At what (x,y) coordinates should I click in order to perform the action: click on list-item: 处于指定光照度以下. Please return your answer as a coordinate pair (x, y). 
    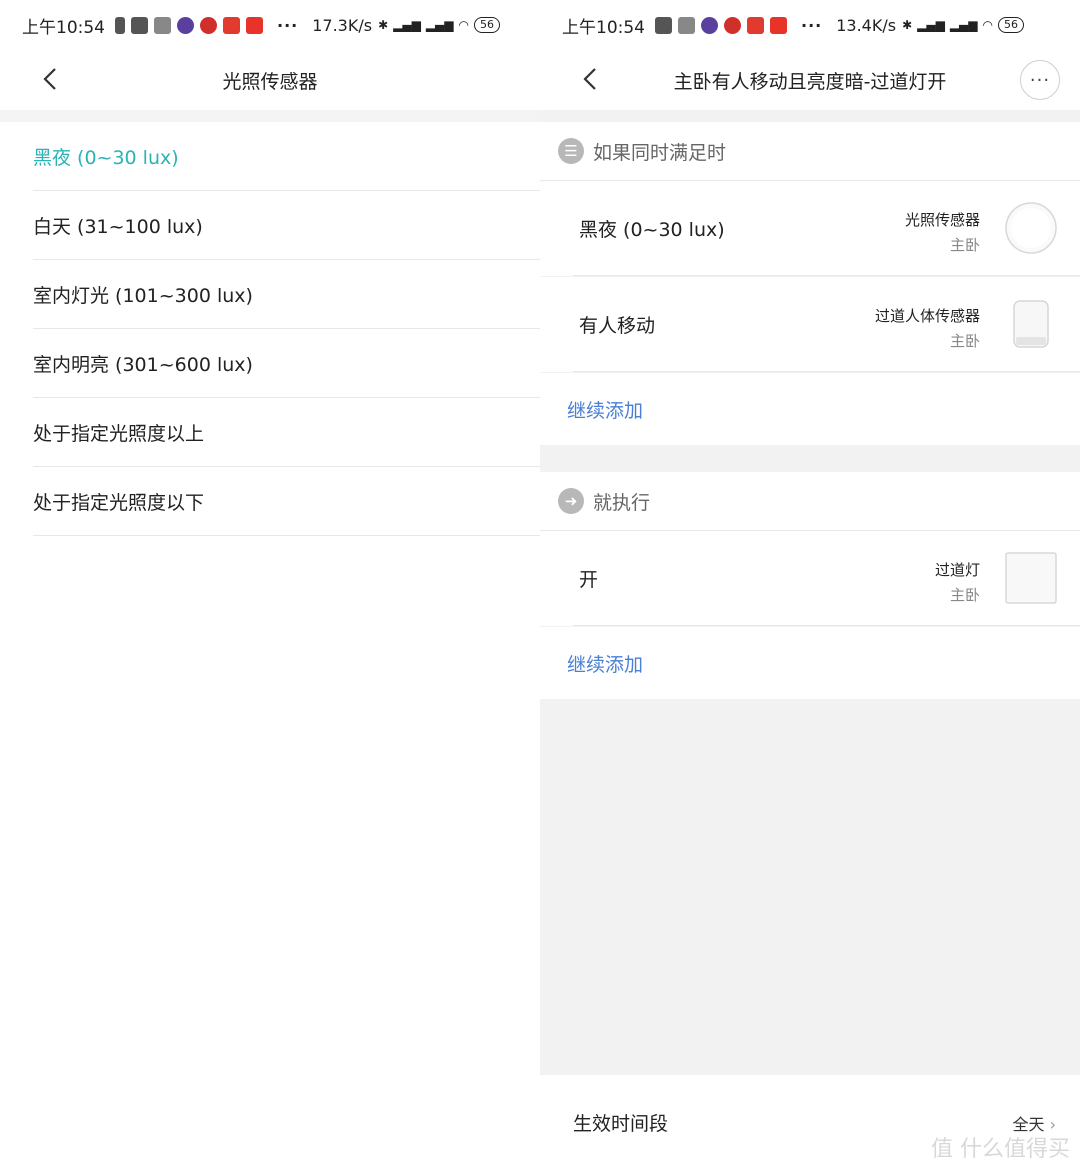
    Looking at the image, I should click on (286, 501).